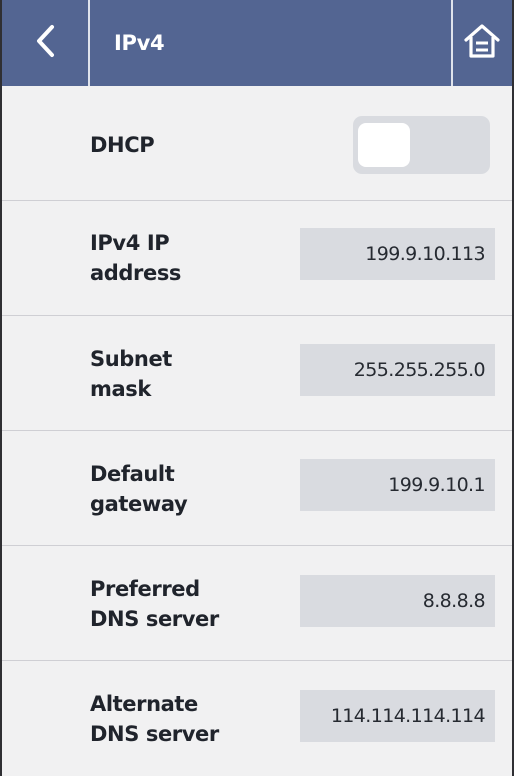 This screenshot has height=776, width=514. I want to click on preferred-dns-field: 8.8.8.8, so click(397, 601).